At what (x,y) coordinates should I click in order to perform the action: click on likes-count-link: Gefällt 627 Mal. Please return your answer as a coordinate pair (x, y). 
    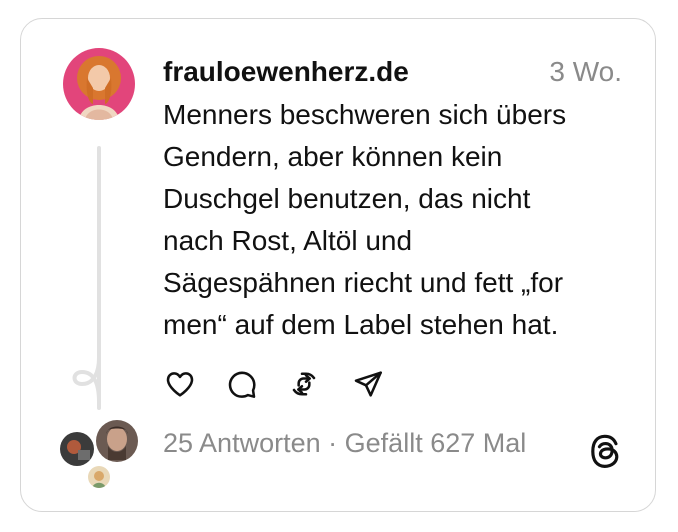
    Looking at the image, I should click on (436, 443).